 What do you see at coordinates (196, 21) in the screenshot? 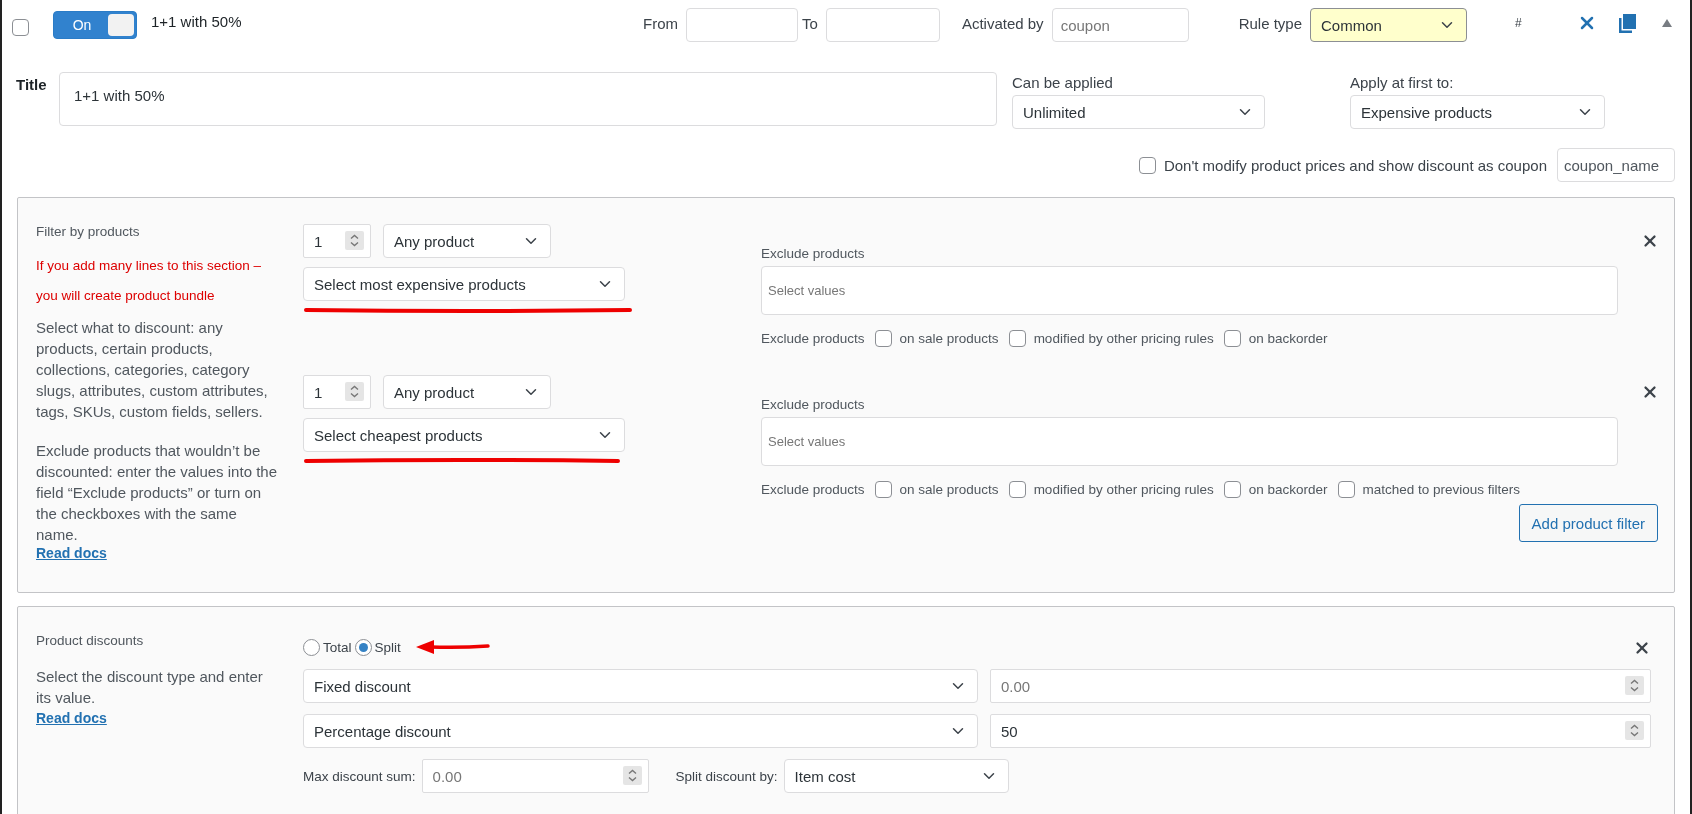
I see `rule-name: 1+1 with 50%` at bounding box center [196, 21].